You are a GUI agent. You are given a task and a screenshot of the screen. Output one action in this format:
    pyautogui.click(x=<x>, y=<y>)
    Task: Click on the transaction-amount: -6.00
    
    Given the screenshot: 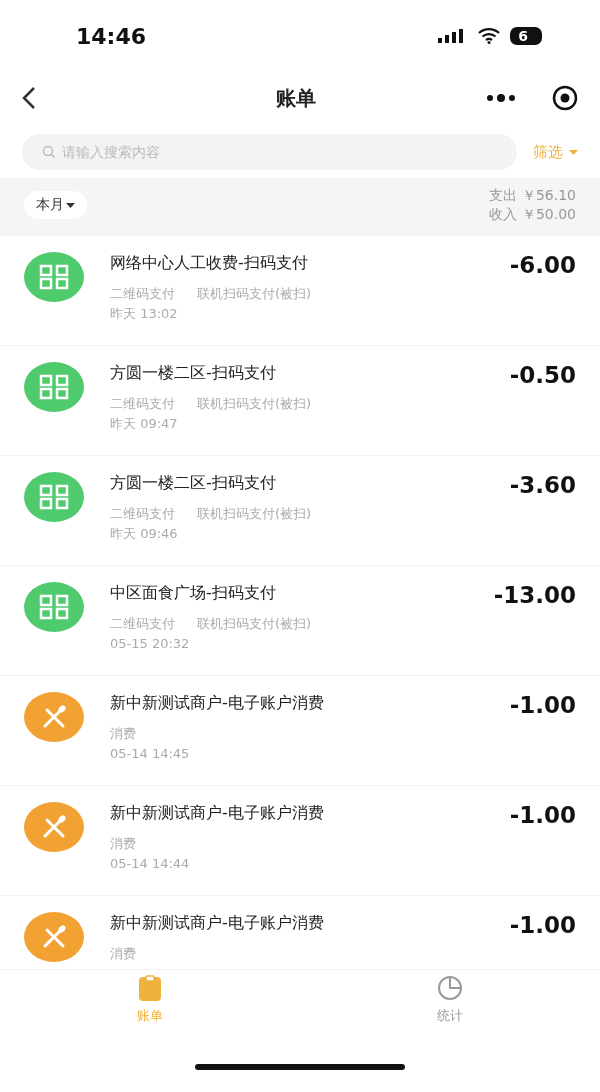 What is the action you would take?
    pyautogui.click(x=542, y=266)
    